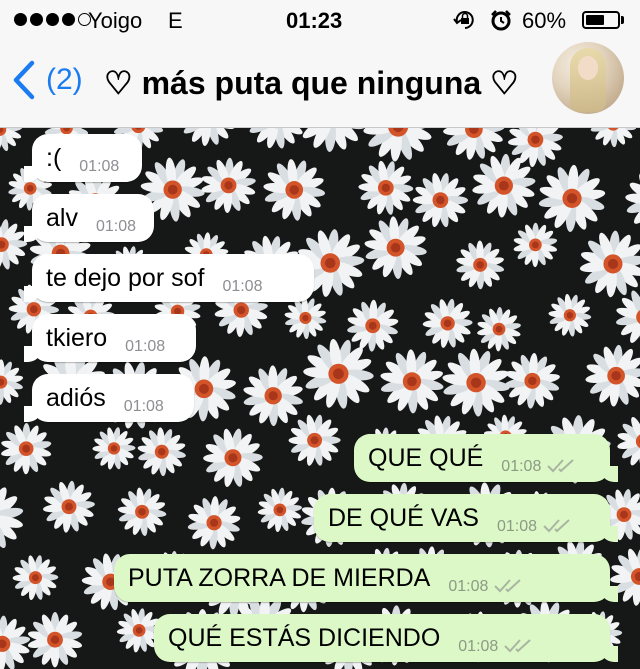 Image resolution: width=640 pixels, height=669 pixels. I want to click on message-text: PUTA ZORRA DE MIERDA, so click(279, 577).